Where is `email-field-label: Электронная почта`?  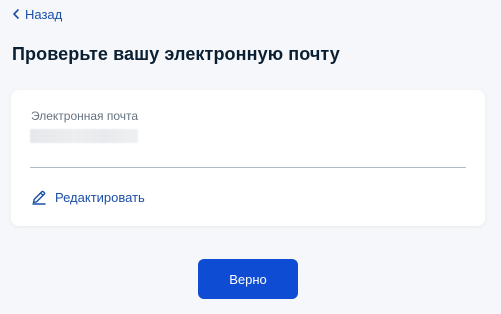
email-field-label: Электронная почта is located at coordinates (85, 116).